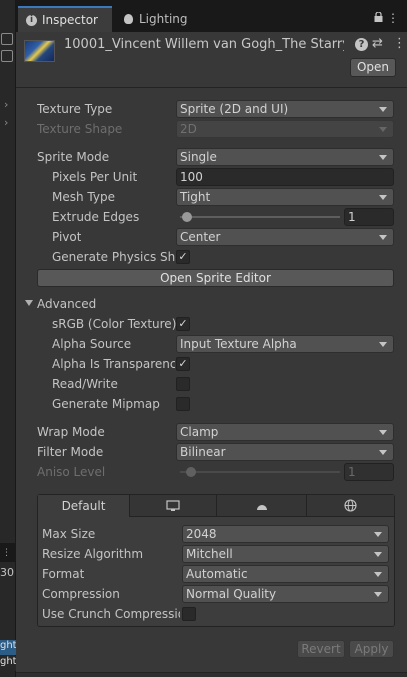 Image resolution: width=407 pixels, height=677 pixels. Describe the element at coordinates (173, 506) in the screenshot. I see `tab-standalone` at that location.